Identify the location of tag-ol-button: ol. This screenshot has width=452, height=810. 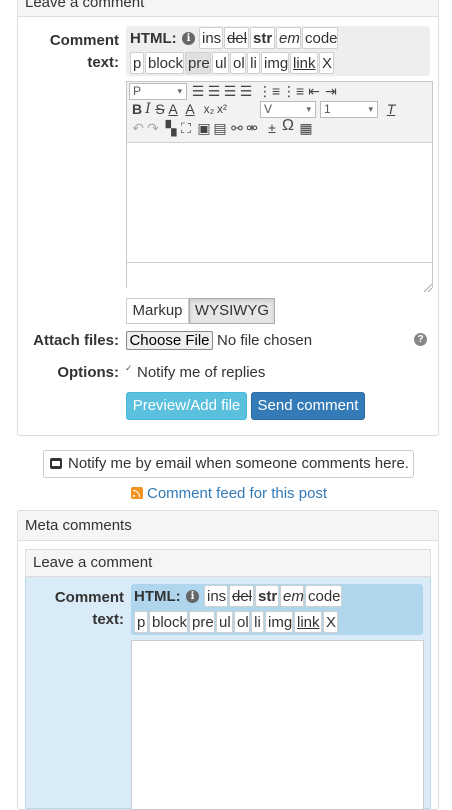
(238, 63).